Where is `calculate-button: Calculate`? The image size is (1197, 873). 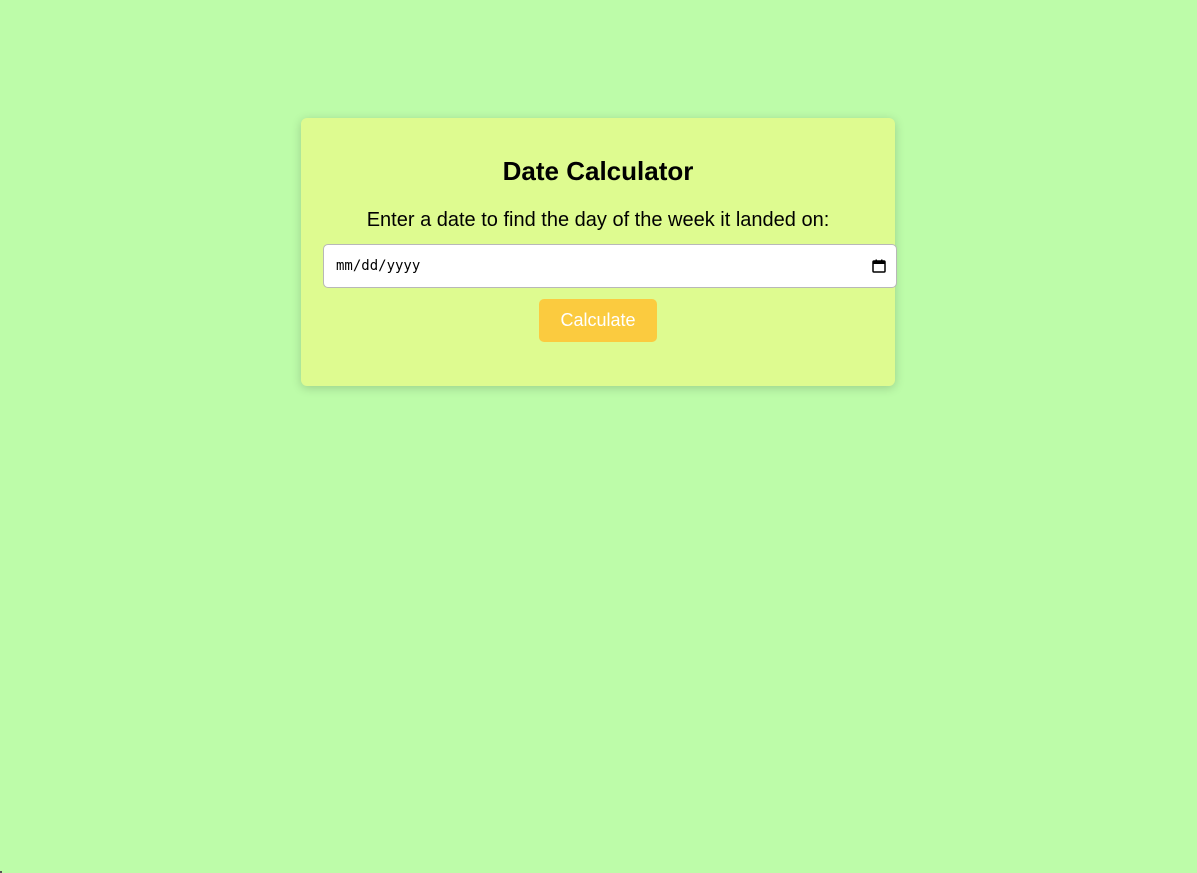 calculate-button: Calculate is located at coordinates (598, 320).